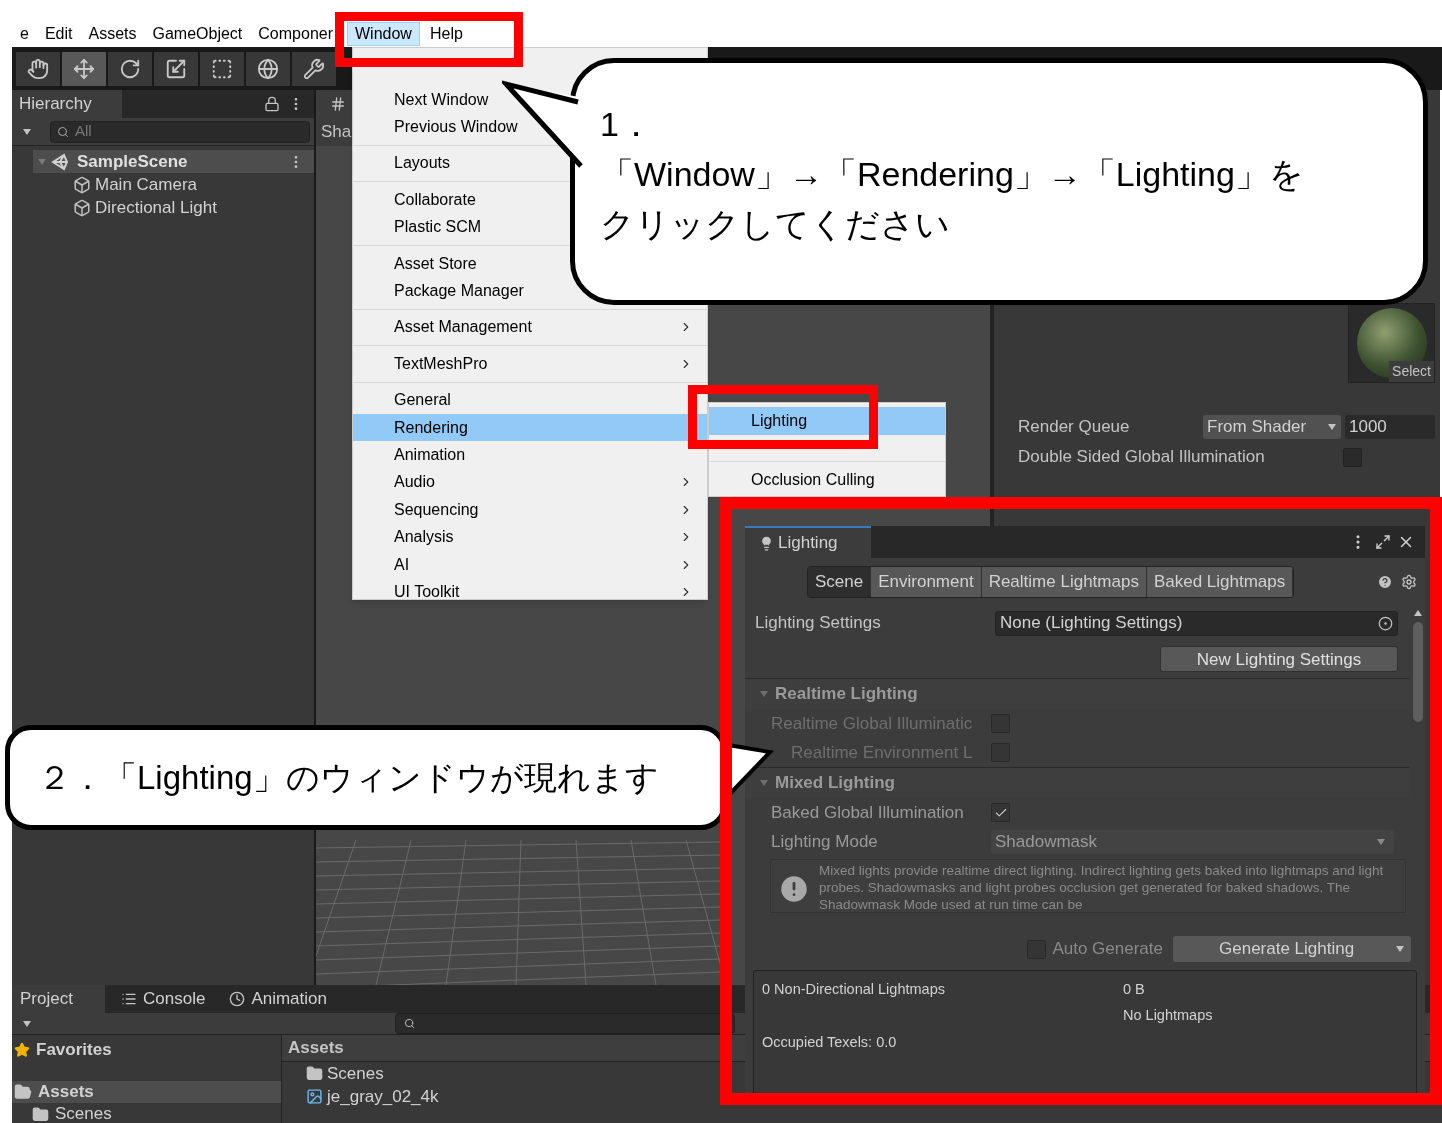 This screenshot has width=1442, height=1123. Describe the element at coordinates (163, 999) in the screenshot. I see `panel-tab: Console` at that location.